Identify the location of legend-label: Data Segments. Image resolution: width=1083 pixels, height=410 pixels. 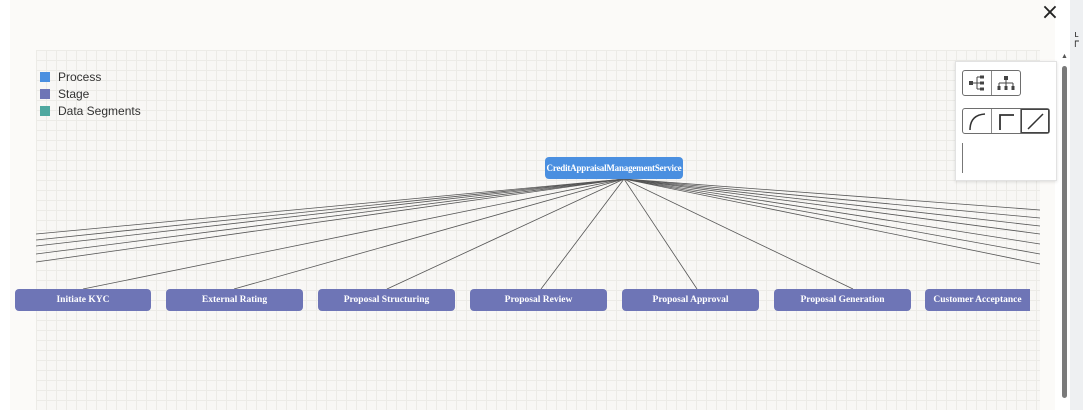
(99, 110).